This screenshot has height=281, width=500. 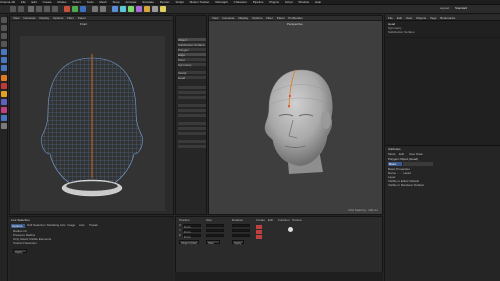 What do you see at coordinates (29, 18) in the screenshot?
I see `vp-left-menu-cameras: Cameras` at bounding box center [29, 18].